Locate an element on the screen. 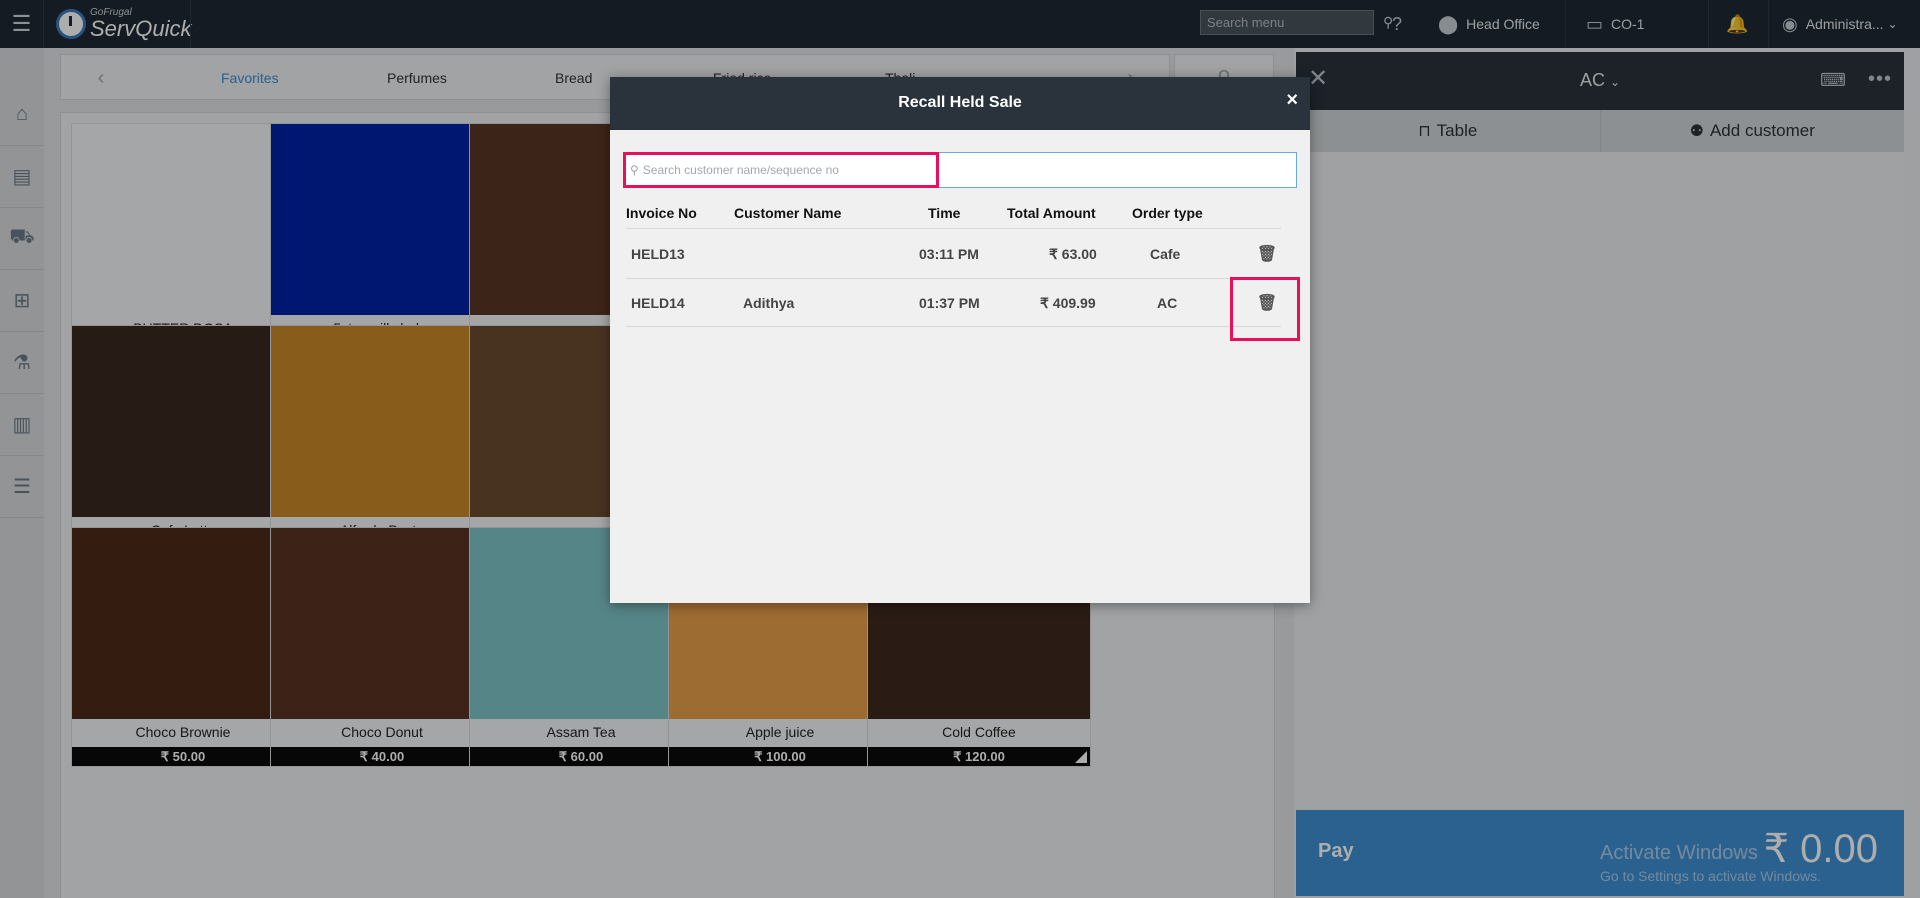 Image resolution: width=1920 pixels, height=898 pixels. total-amount: ₹ 63.00 is located at coordinates (1073, 253).